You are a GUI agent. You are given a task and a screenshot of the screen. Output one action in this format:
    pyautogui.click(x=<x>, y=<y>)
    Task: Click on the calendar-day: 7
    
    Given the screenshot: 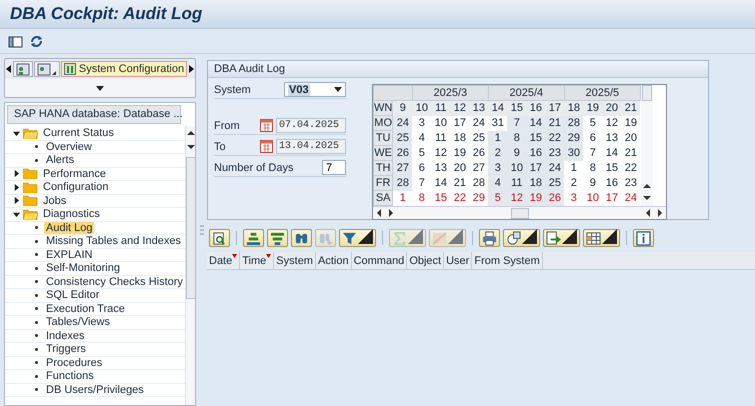 What is the action you would take?
    pyautogui.click(x=516, y=123)
    